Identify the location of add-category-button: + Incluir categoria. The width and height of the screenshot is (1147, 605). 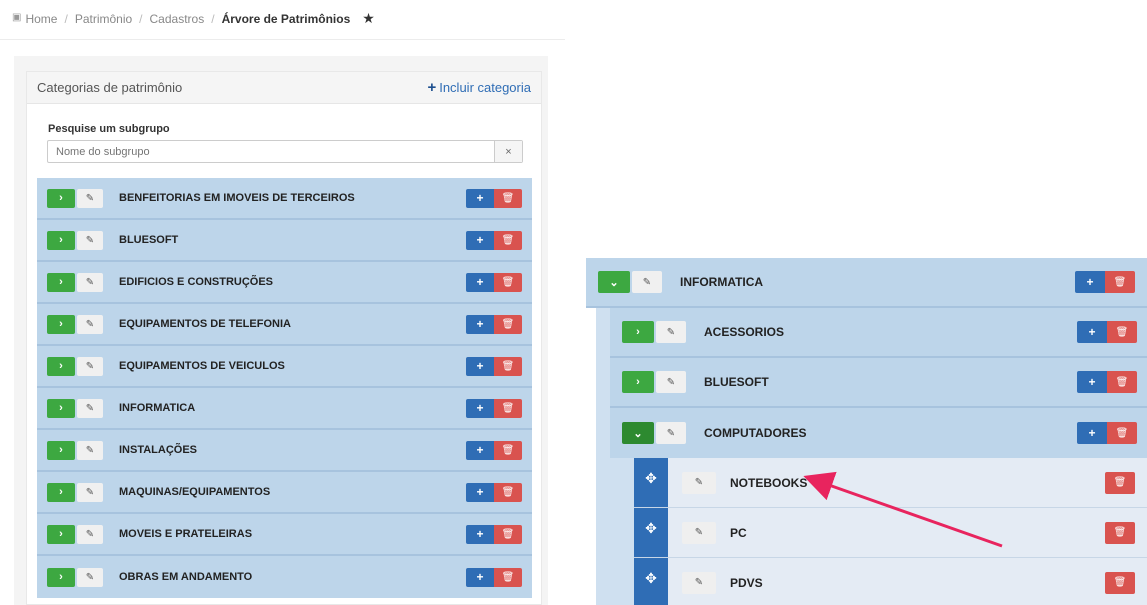
(479, 87).